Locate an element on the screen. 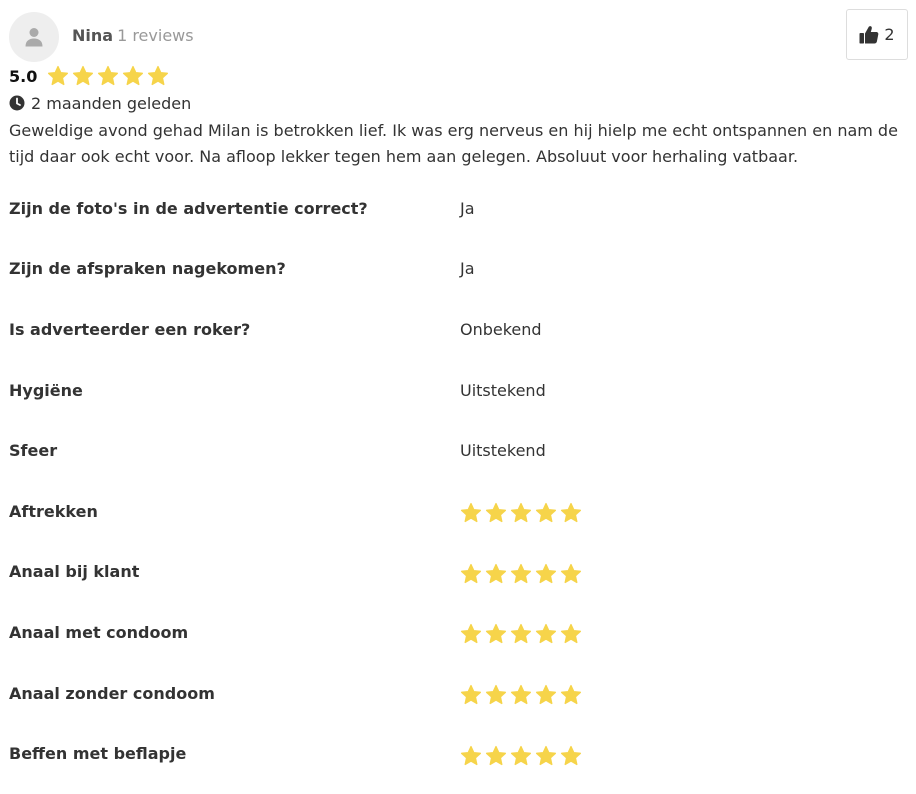 The height and width of the screenshot is (794, 916). detail-row: Beffen met beflapje is located at coordinates (456, 753).